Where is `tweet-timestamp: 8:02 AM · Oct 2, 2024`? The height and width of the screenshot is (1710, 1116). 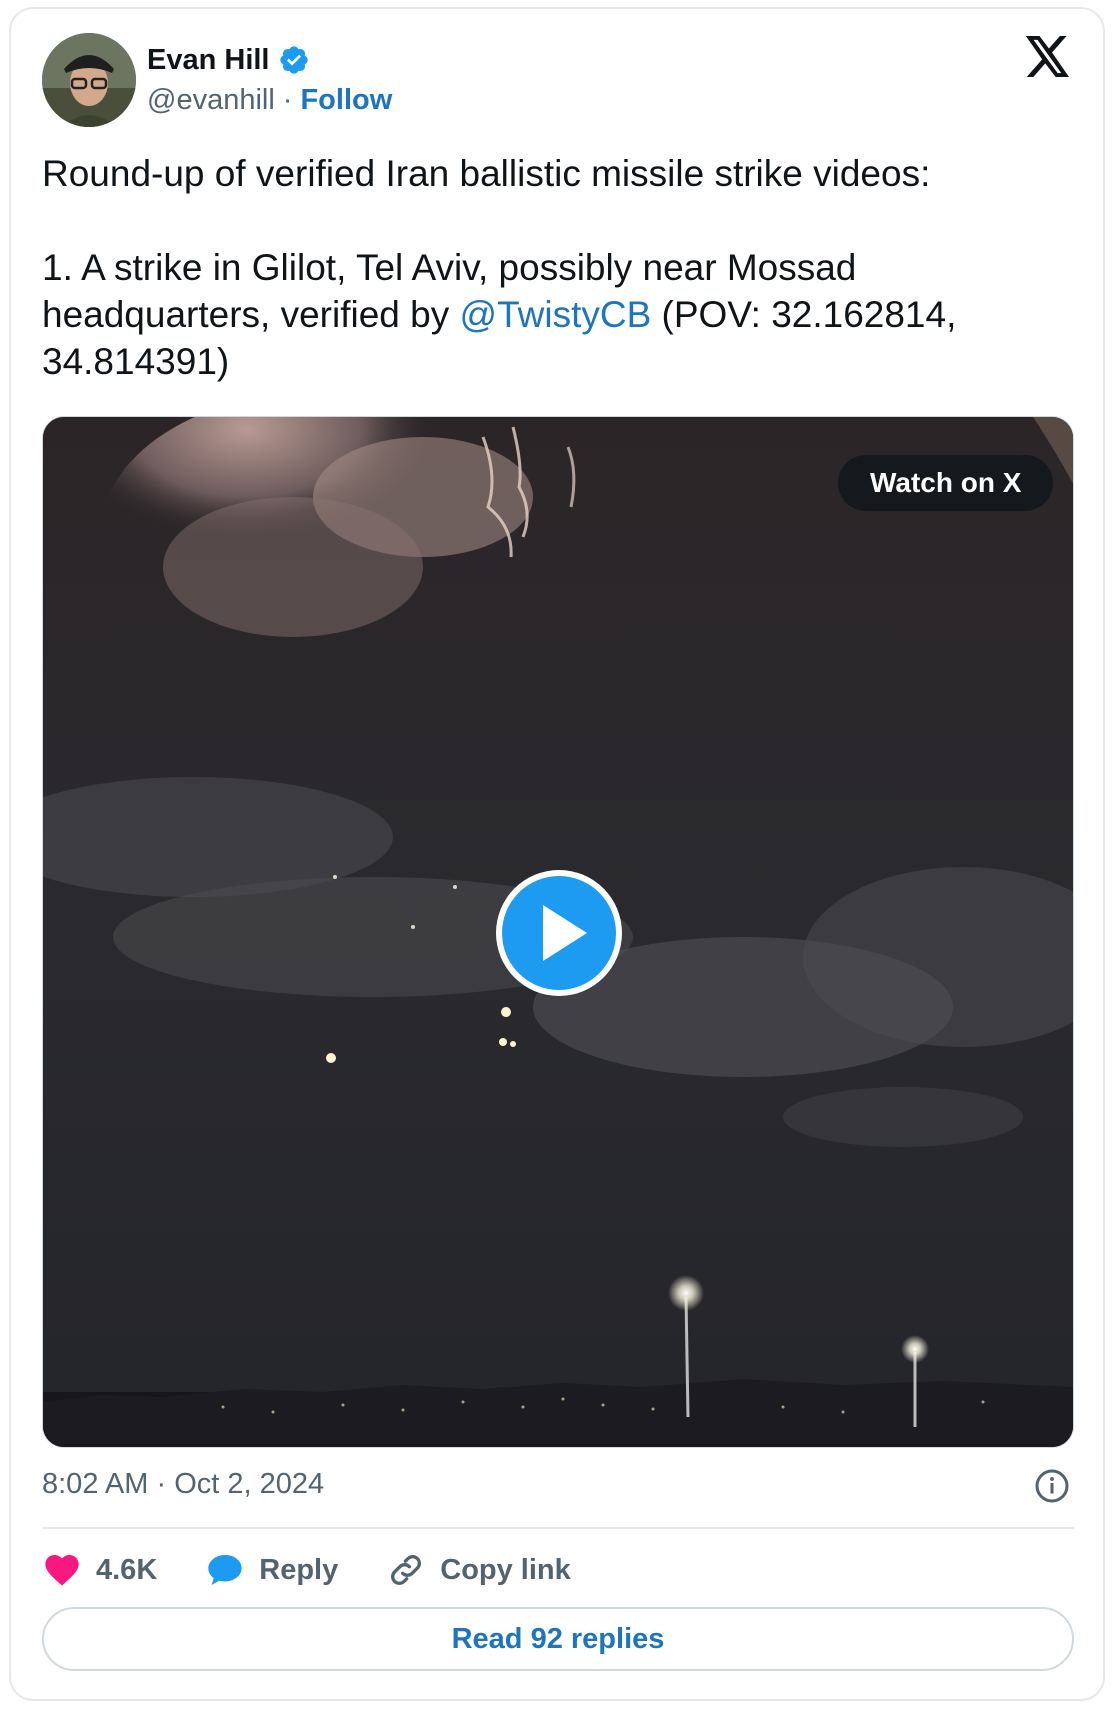
tweet-timestamp: 8:02 AM · Oct 2, 2024 is located at coordinates (183, 1484).